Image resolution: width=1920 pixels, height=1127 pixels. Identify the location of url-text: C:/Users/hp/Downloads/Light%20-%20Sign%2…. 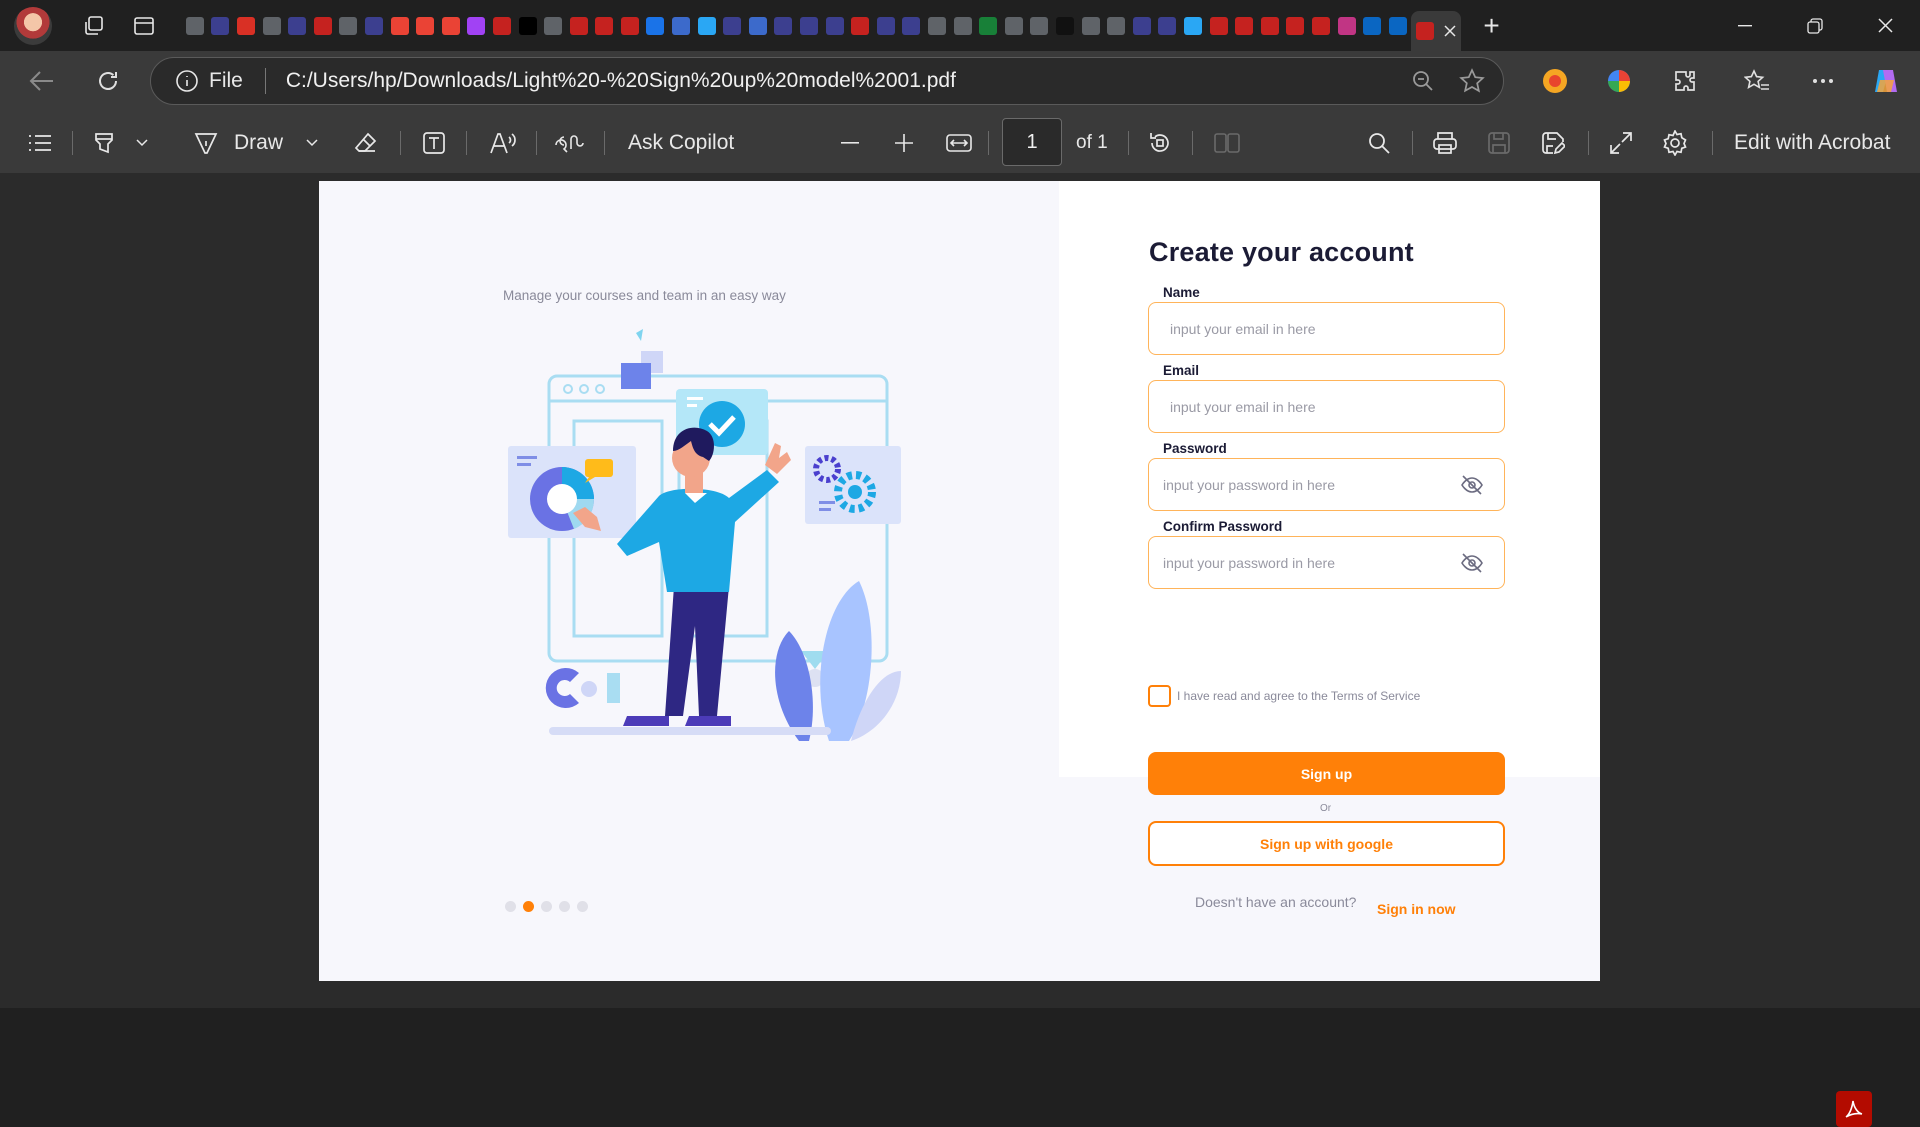
(621, 81).